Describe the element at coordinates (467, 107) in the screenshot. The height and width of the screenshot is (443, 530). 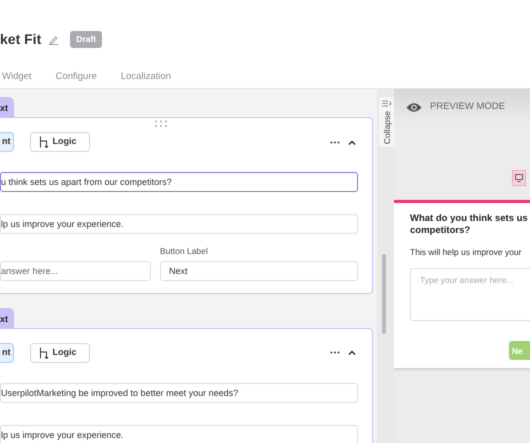
I see `preview-mode-label: PREVIEW MODE` at that location.